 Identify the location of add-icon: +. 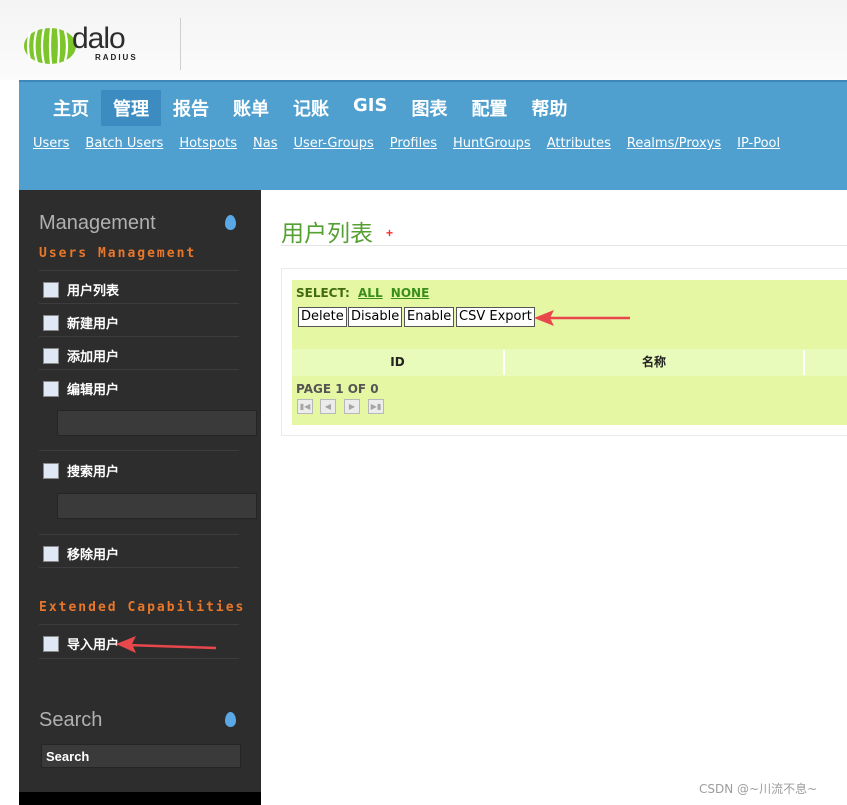
(389, 233).